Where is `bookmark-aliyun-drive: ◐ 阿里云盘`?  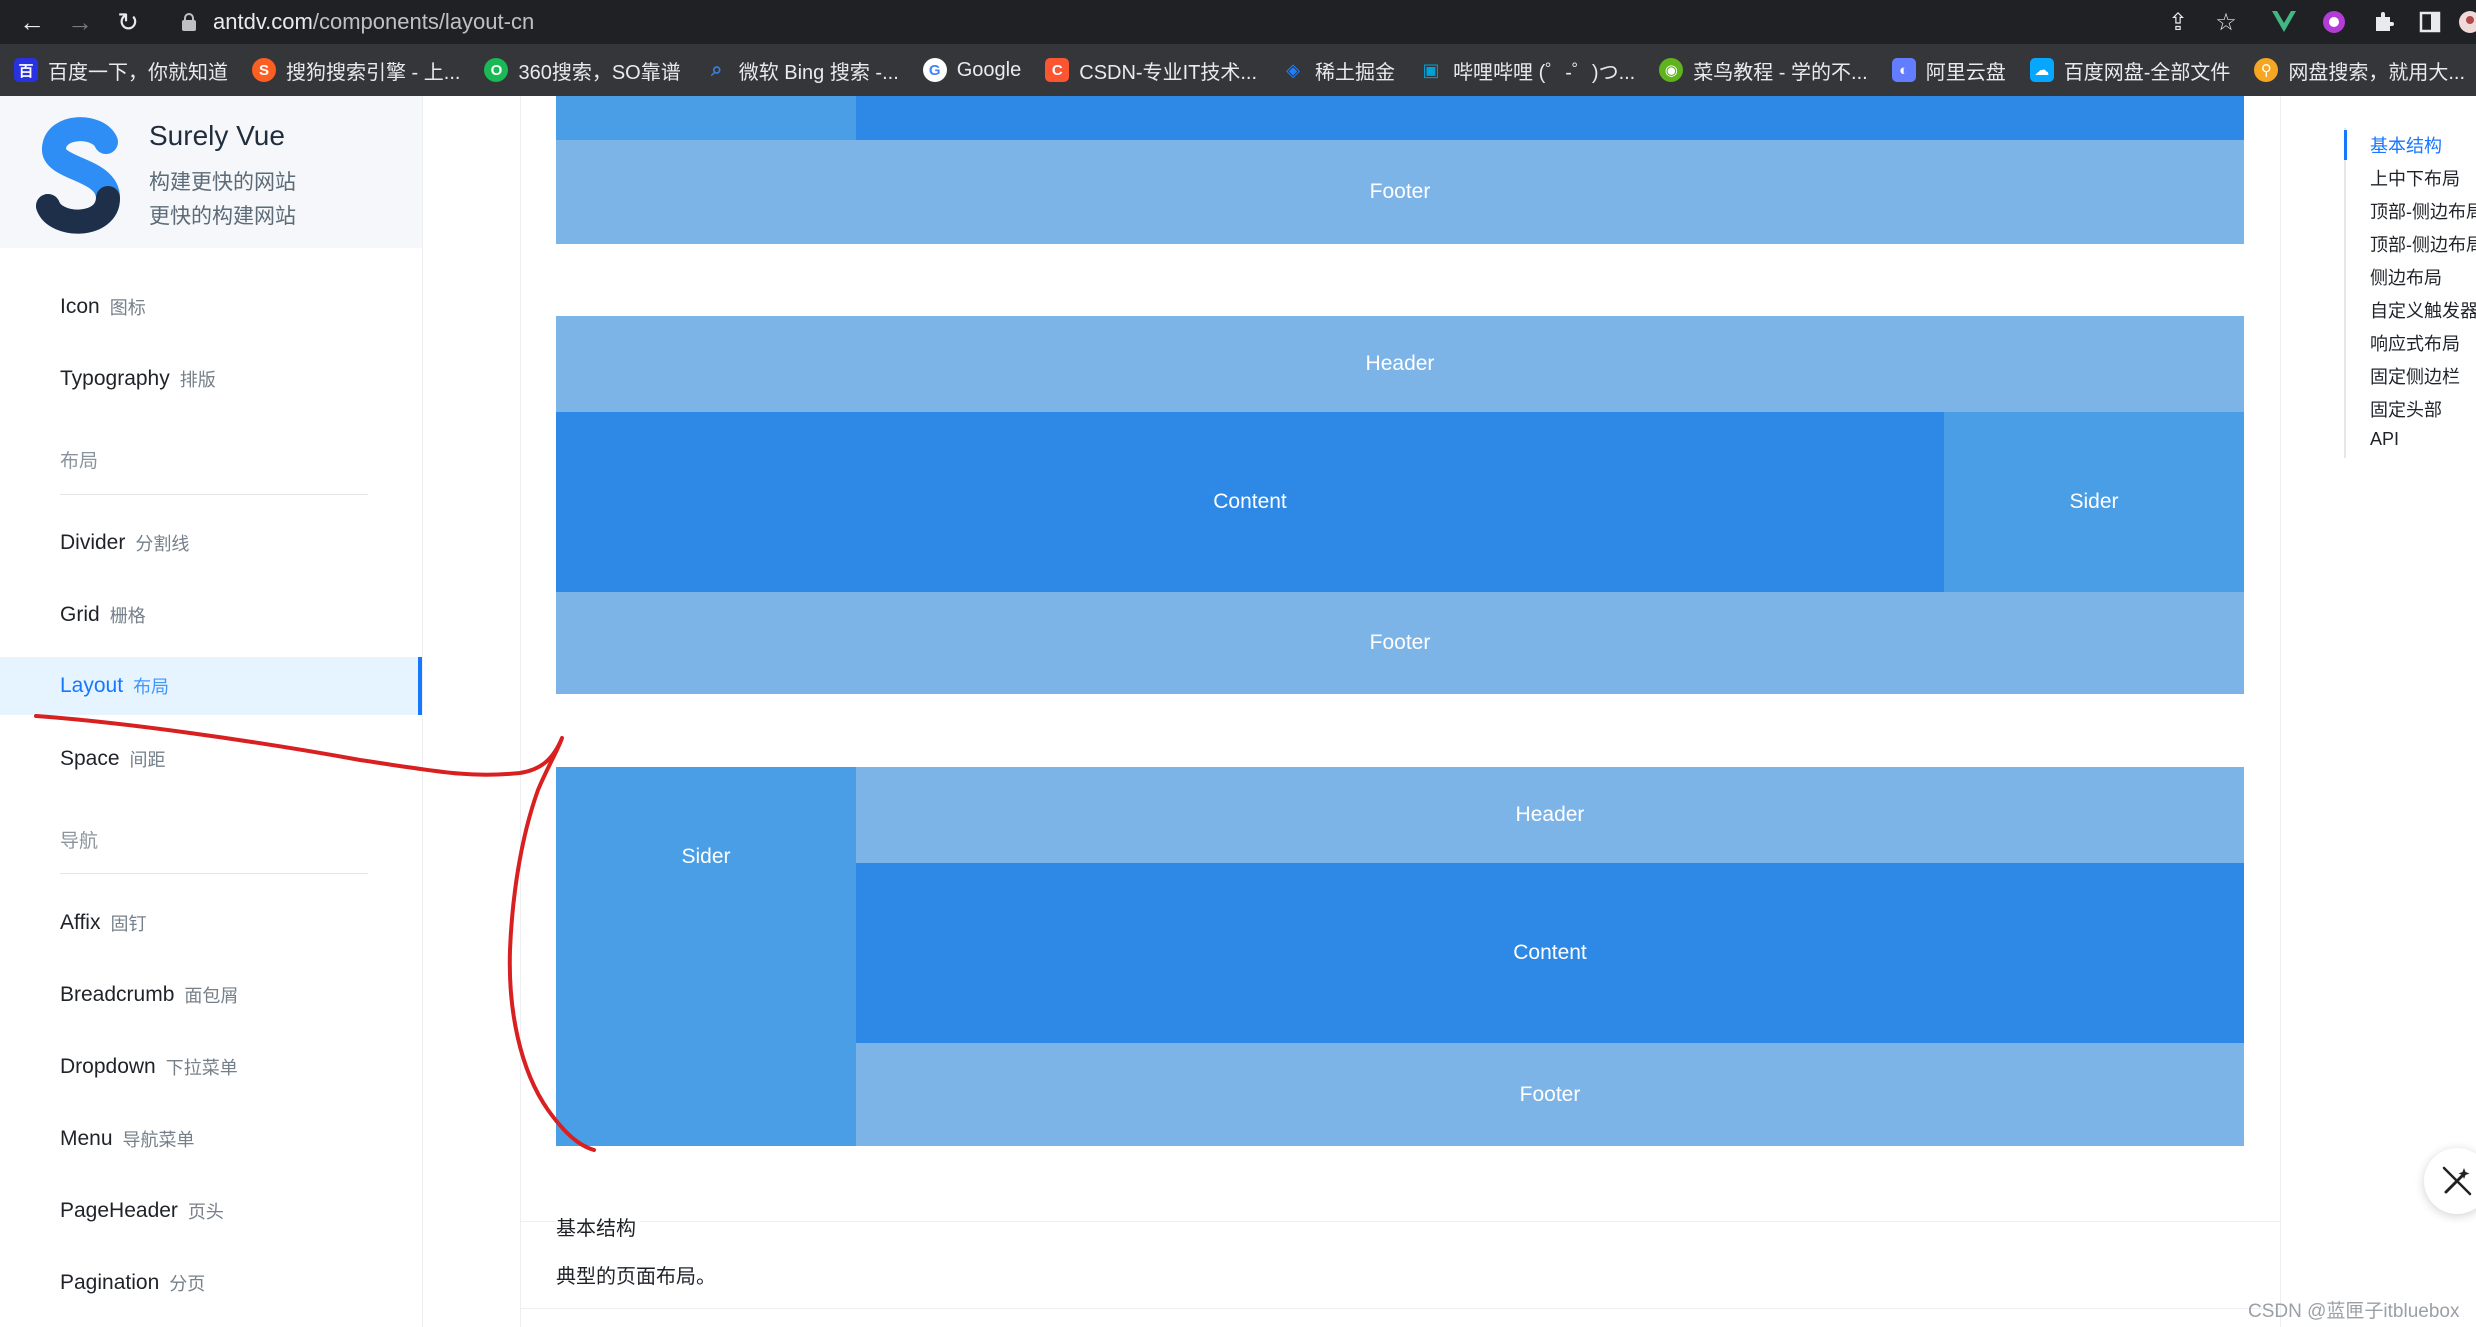
bookmark-aliyun-drive: ◐ 阿里云盘 is located at coordinates (1947, 70).